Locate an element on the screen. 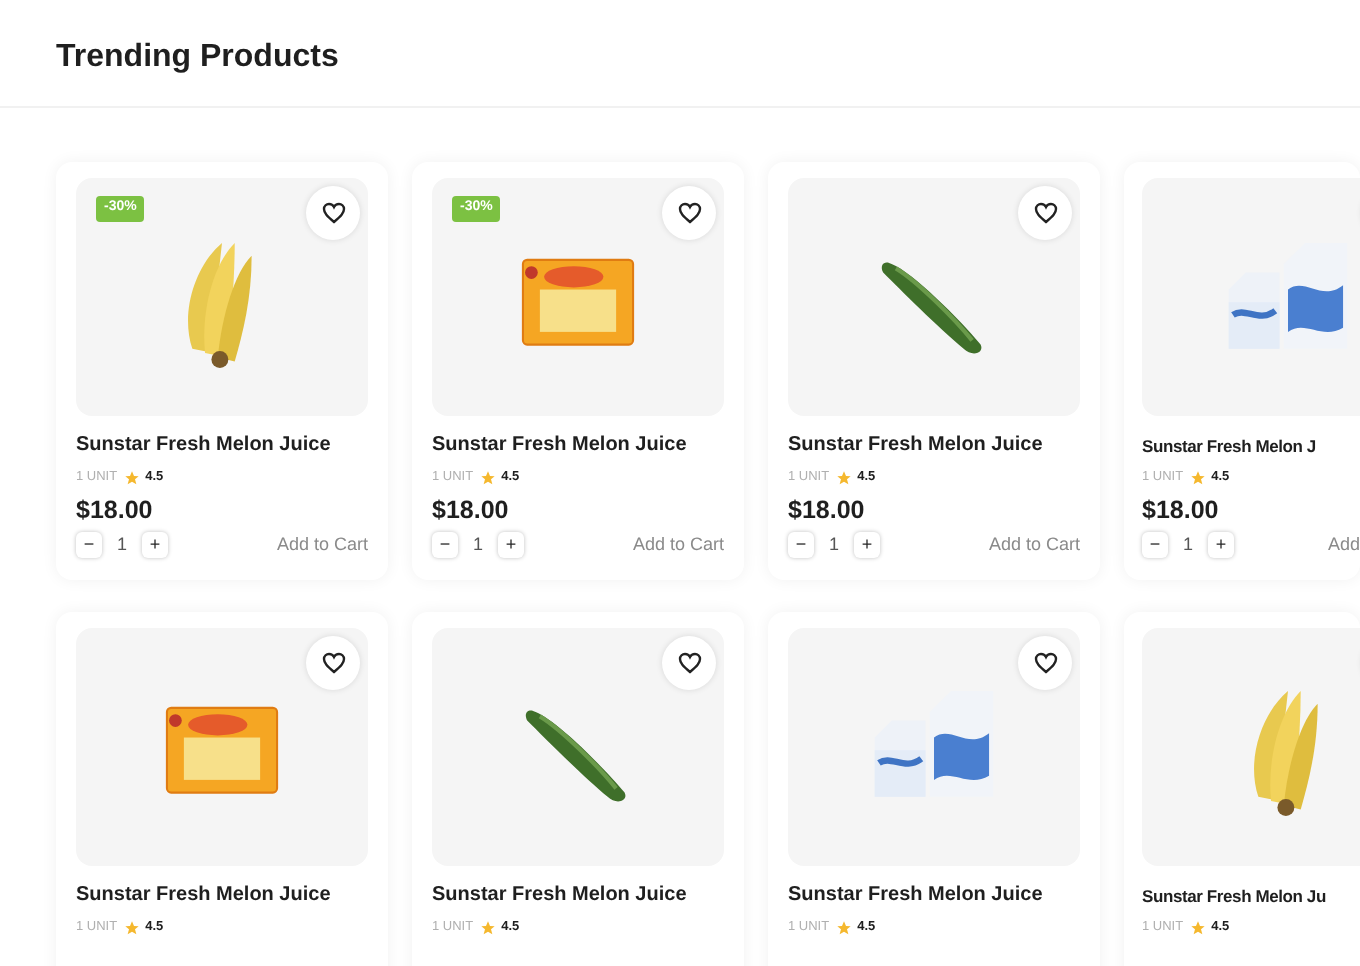 This screenshot has width=1360, height=966. product-name: Sunstar Fresh Melon J is located at coordinates (1229, 446).